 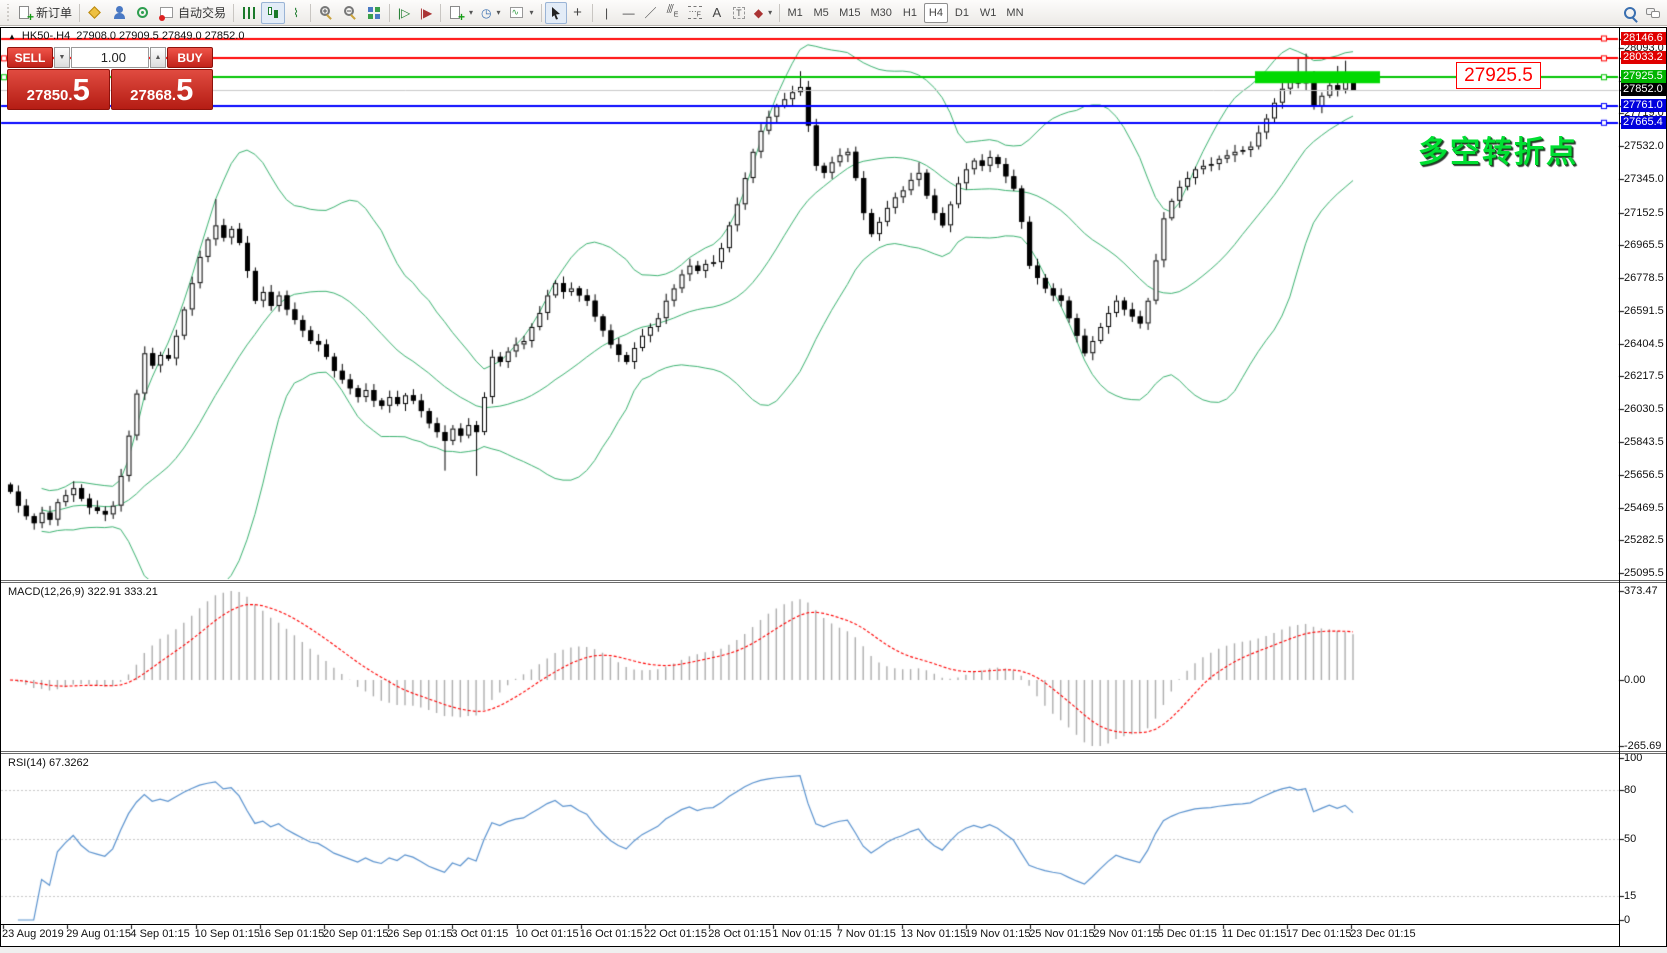 What do you see at coordinates (962, 13) in the screenshot?
I see `timeframe-d1: D1` at bounding box center [962, 13].